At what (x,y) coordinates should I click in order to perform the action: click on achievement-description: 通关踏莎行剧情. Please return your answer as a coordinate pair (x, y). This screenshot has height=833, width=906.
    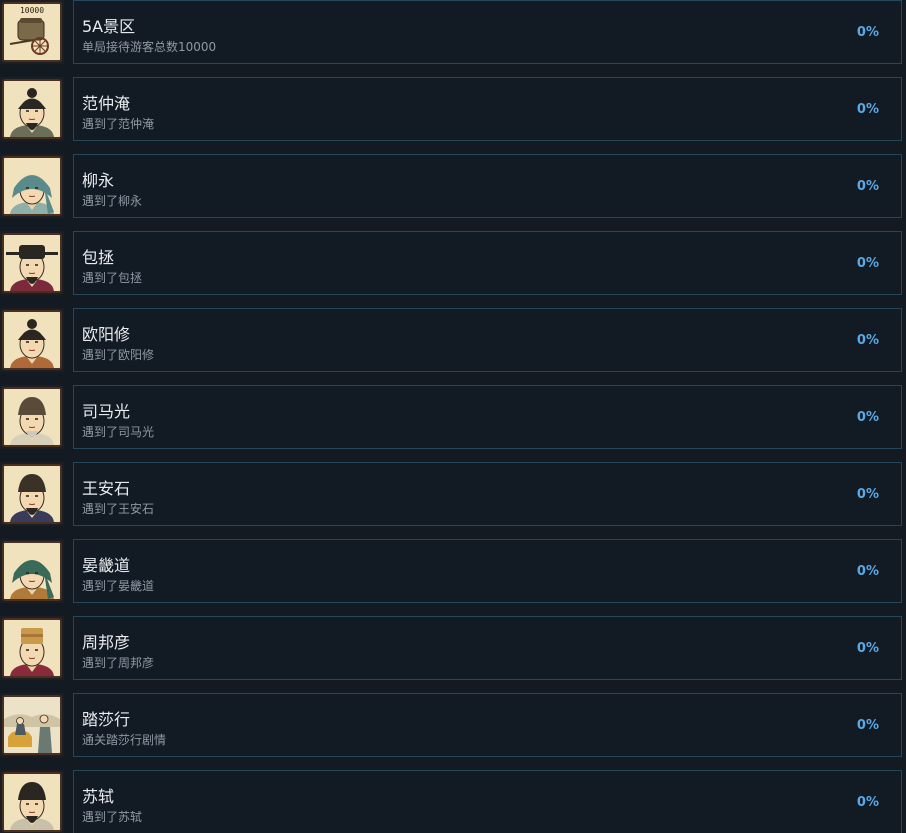
    Looking at the image, I should click on (124, 740).